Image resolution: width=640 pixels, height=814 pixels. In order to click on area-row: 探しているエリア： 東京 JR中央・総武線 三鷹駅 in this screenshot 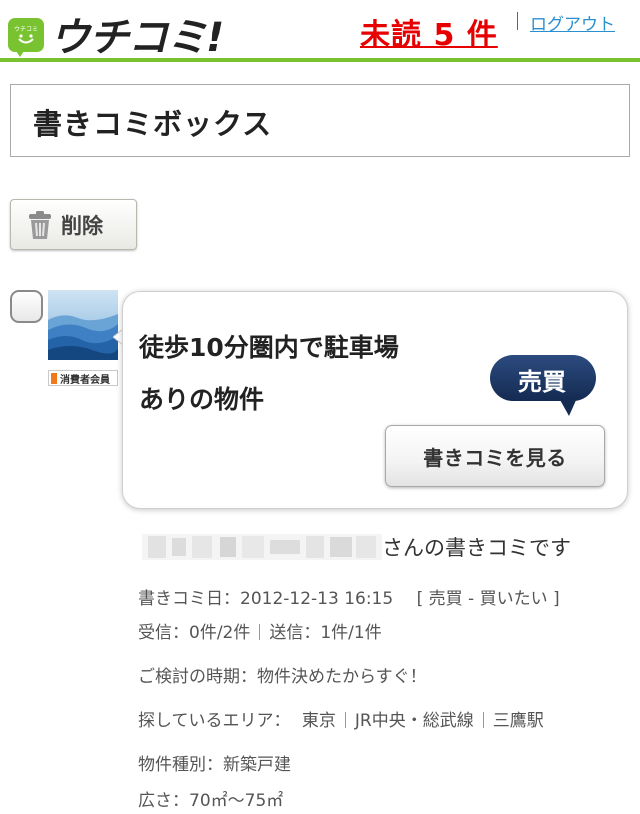, I will do `click(341, 718)`.